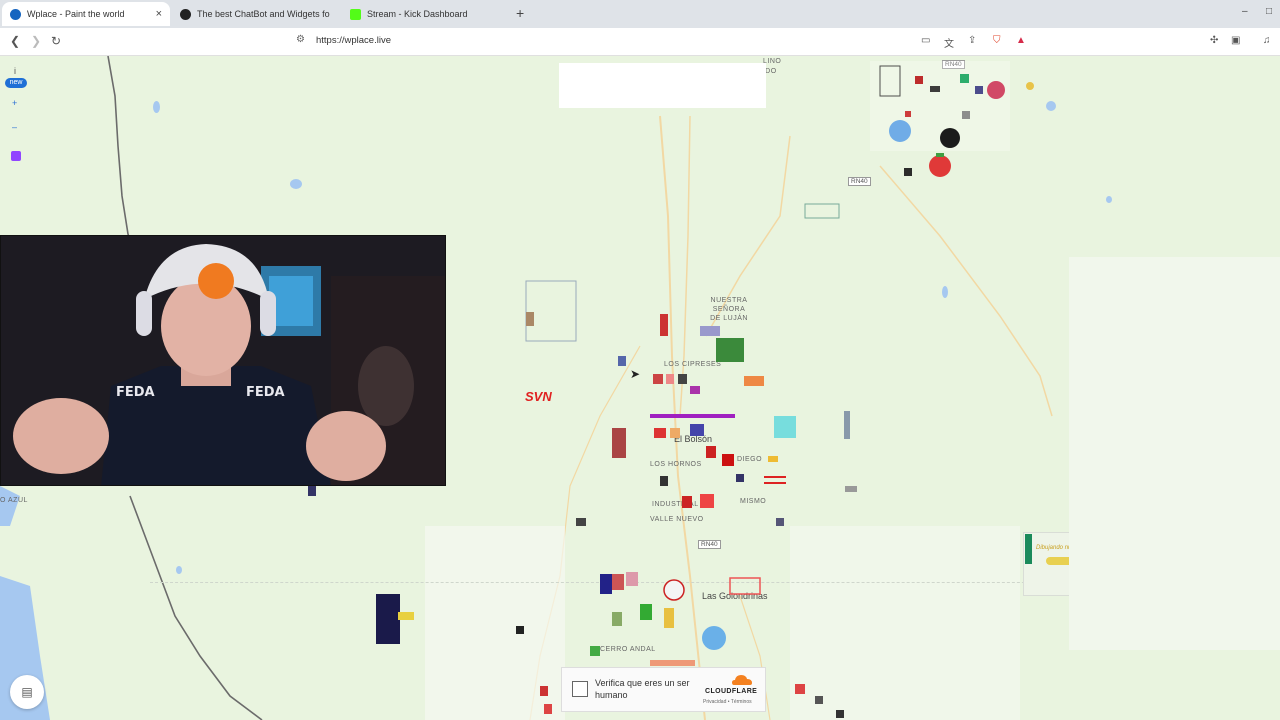  Describe the element at coordinates (36, 41) in the screenshot. I see `forward-icon: ❯` at that location.